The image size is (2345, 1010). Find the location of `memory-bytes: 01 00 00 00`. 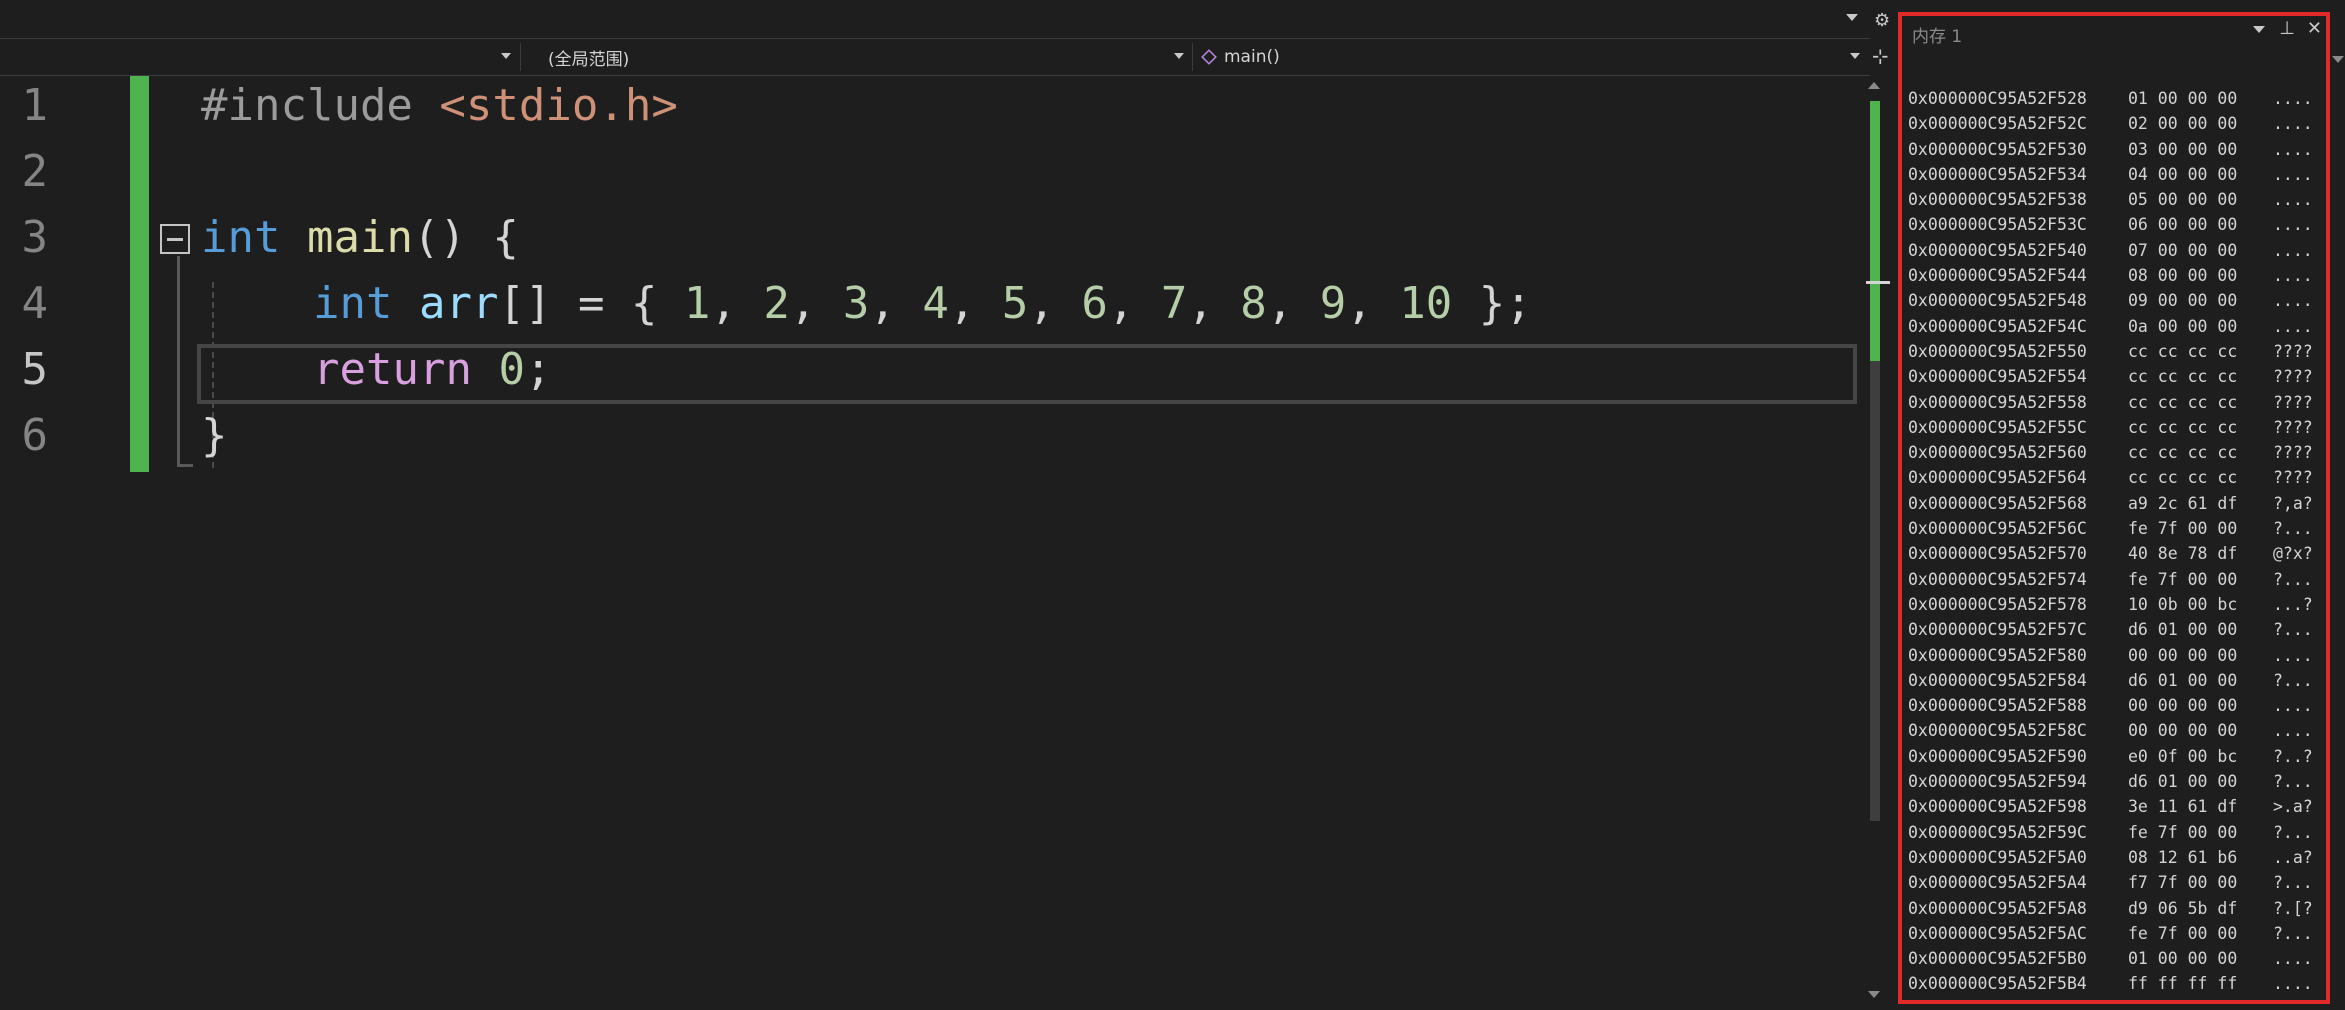

memory-bytes: 01 00 00 00 is located at coordinates (2183, 98).